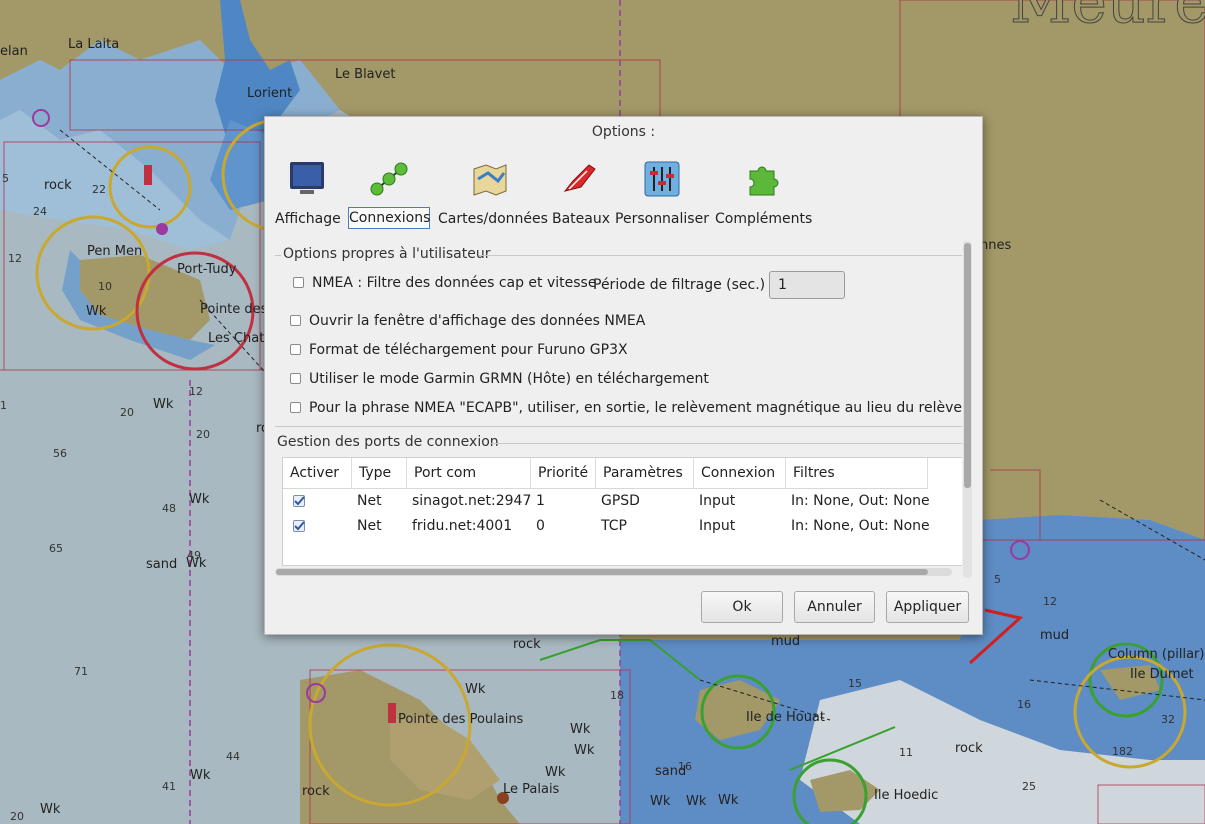 Image resolution: width=1205 pixels, height=824 pixels. I want to click on checkmark-icon, so click(299, 501).